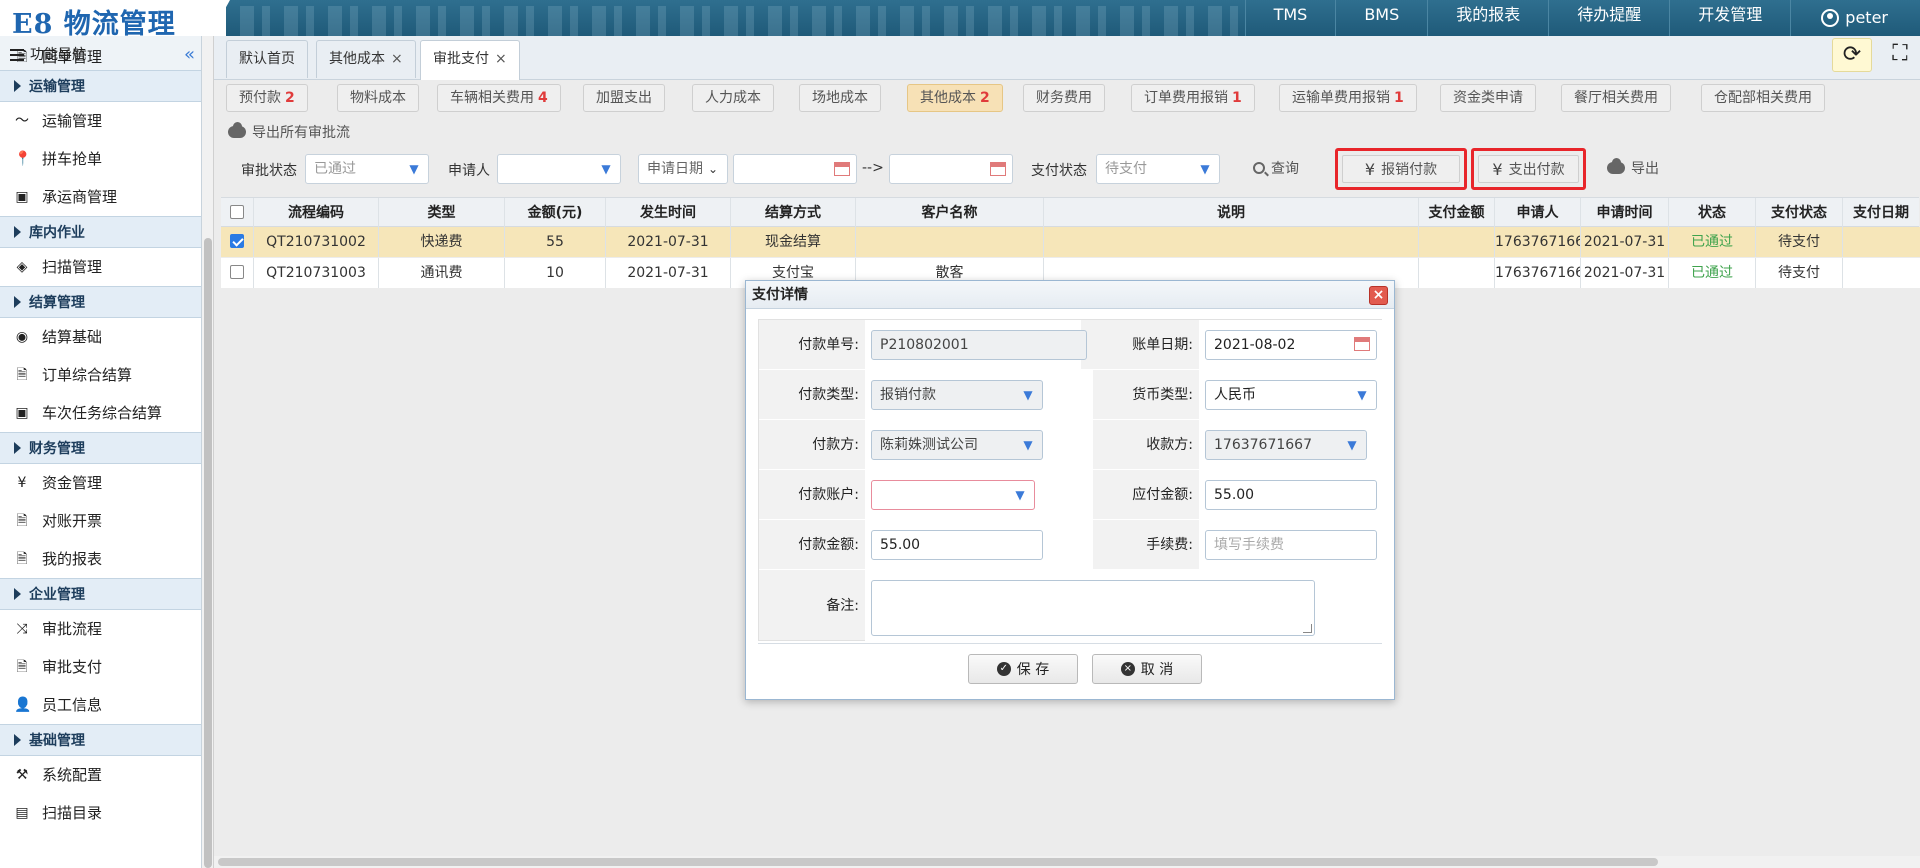 The width and height of the screenshot is (1920, 868). What do you see at coordinates (100, 667) in the screenshot?
I see `sidebar-item-approval-pay: 🗎 审批支付` at bounding box center [100, 667].